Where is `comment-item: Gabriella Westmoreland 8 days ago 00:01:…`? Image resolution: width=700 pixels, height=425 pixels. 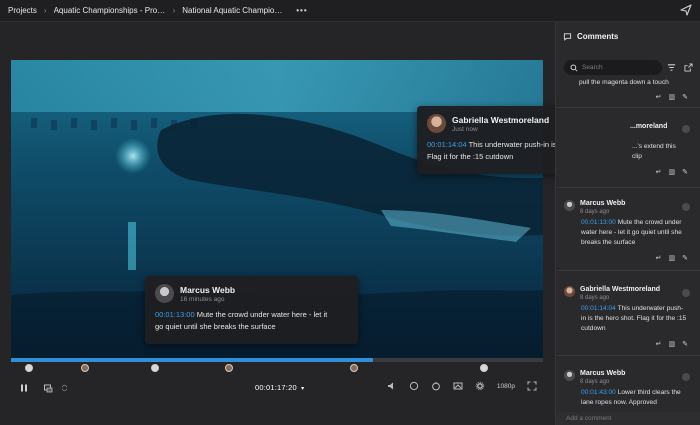
comment-item: Gabriella Westmoreland 8 days ago 00:01:… is located at coordinates (625, 310).